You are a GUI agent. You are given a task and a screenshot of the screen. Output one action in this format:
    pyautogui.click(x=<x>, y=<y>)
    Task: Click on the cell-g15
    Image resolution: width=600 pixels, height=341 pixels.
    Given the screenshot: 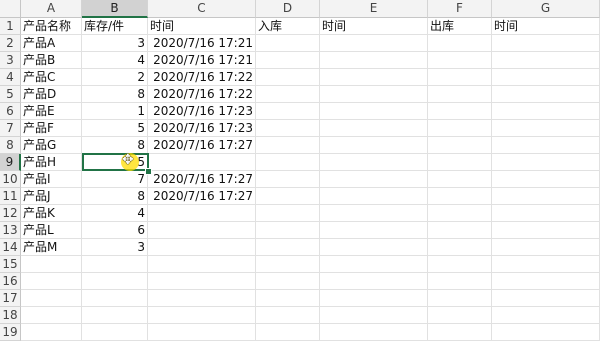 What is the action you would take?
    pyautogui.click(x=546, y=264)
    